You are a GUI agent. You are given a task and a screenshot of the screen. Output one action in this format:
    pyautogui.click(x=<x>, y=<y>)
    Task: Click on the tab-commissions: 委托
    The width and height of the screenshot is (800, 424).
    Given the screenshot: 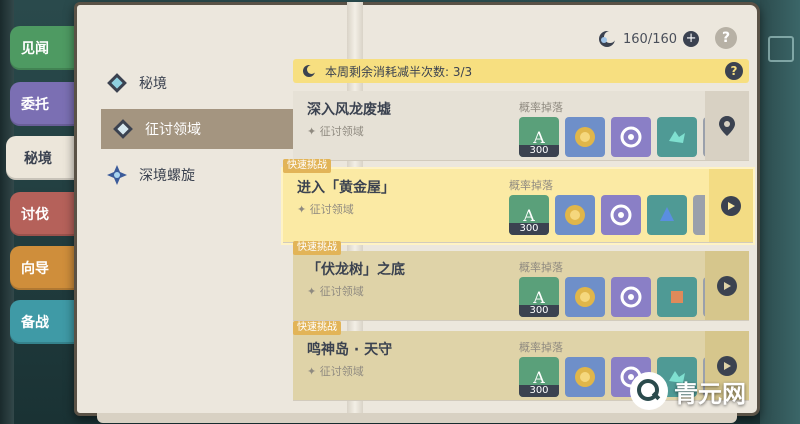 What is the action you would take?
    pyautogui.click(x=42, y=104)
    